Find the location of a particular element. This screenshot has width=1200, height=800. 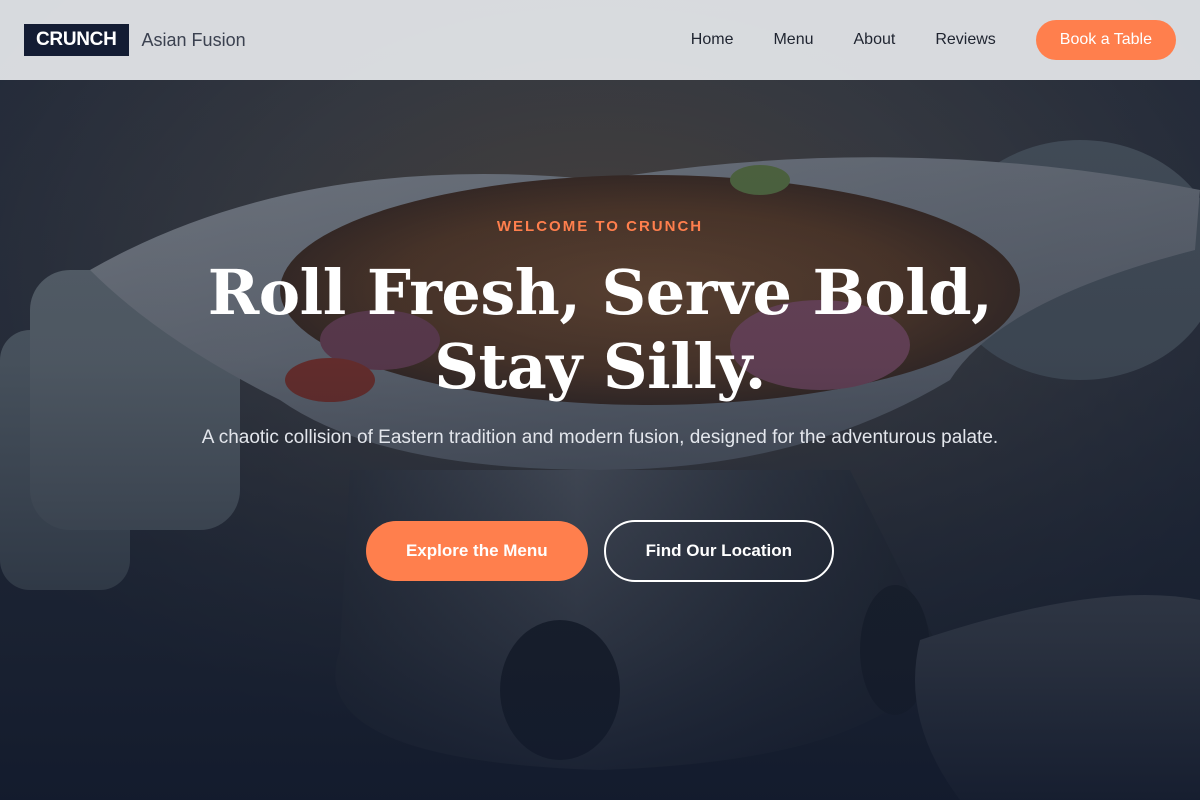

nav-link-home: Home is located at coordinates (712, 40).